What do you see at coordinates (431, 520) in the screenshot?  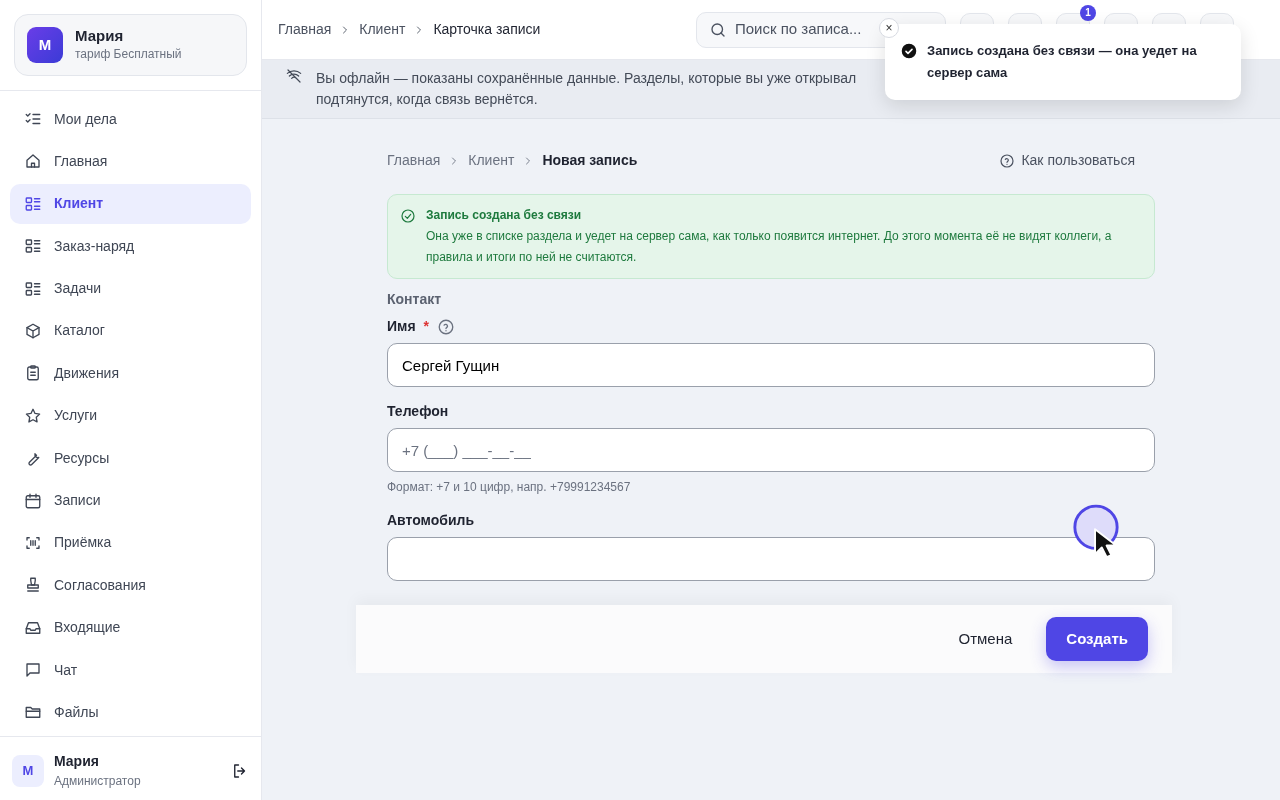 I see `field-label: Автомобиль` at bounding box center [431, 520].